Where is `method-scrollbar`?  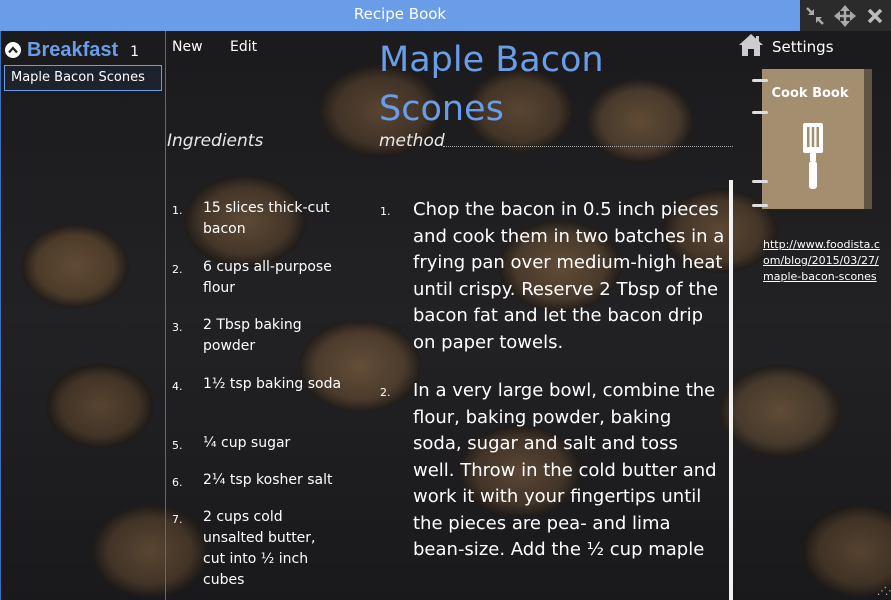 method-scrollbar is located at coordinates (731, 390).